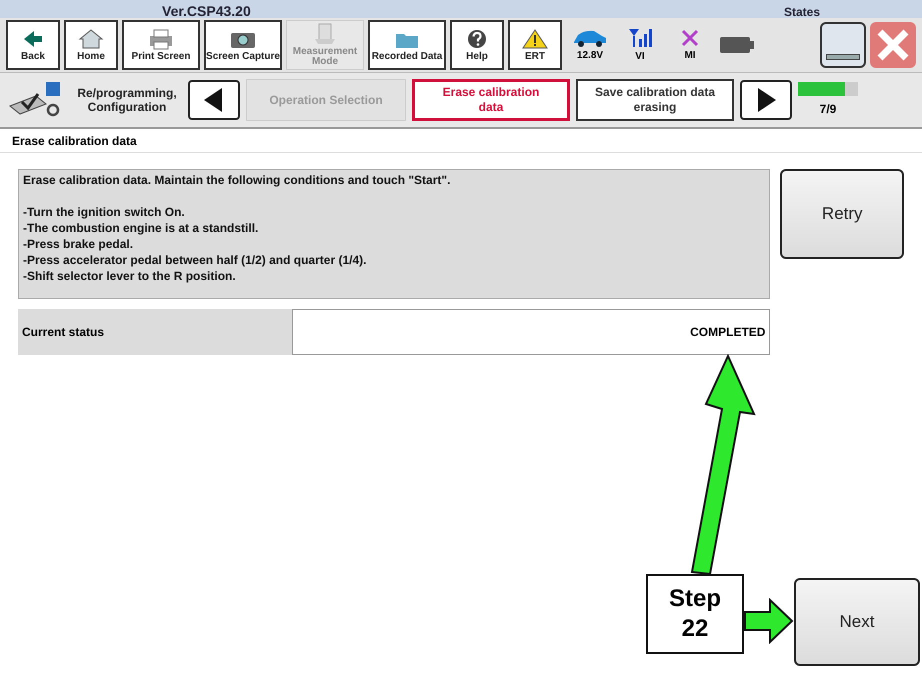  I want to click on status-label: VI, so click(640, 57).